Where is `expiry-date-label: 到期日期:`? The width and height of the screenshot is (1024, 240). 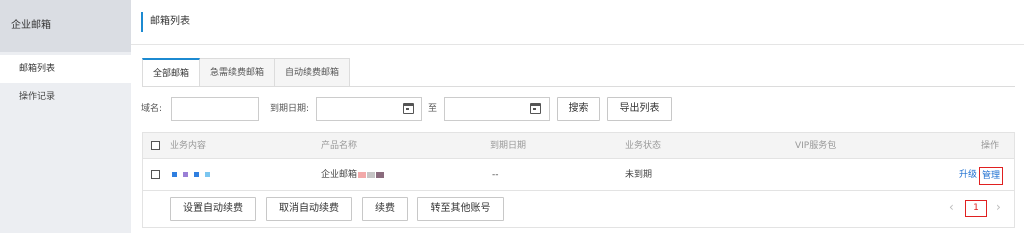 expiry-date-label: 到期日期: is located at coordinates (290, 109).